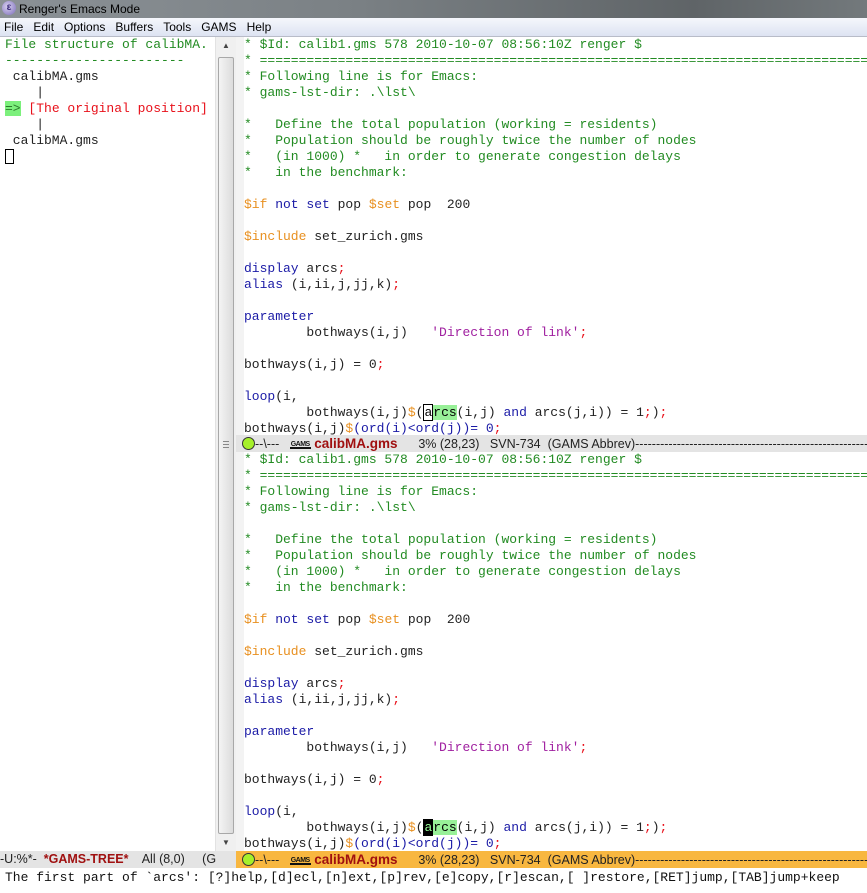 The height and width of the screenshot is (893, 867). I want to click on scrollbar-thumb, so click(226, 445).